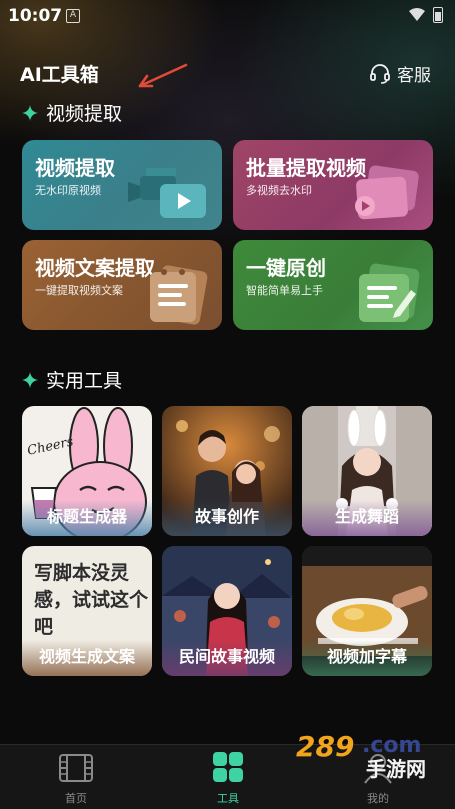 The height and width of the screenshot is (809, 455). What do you see at coordinates (366, 516) in the screenshot?
I see `tile-label: 生成舞蹈` at bounding box center [366, 516].